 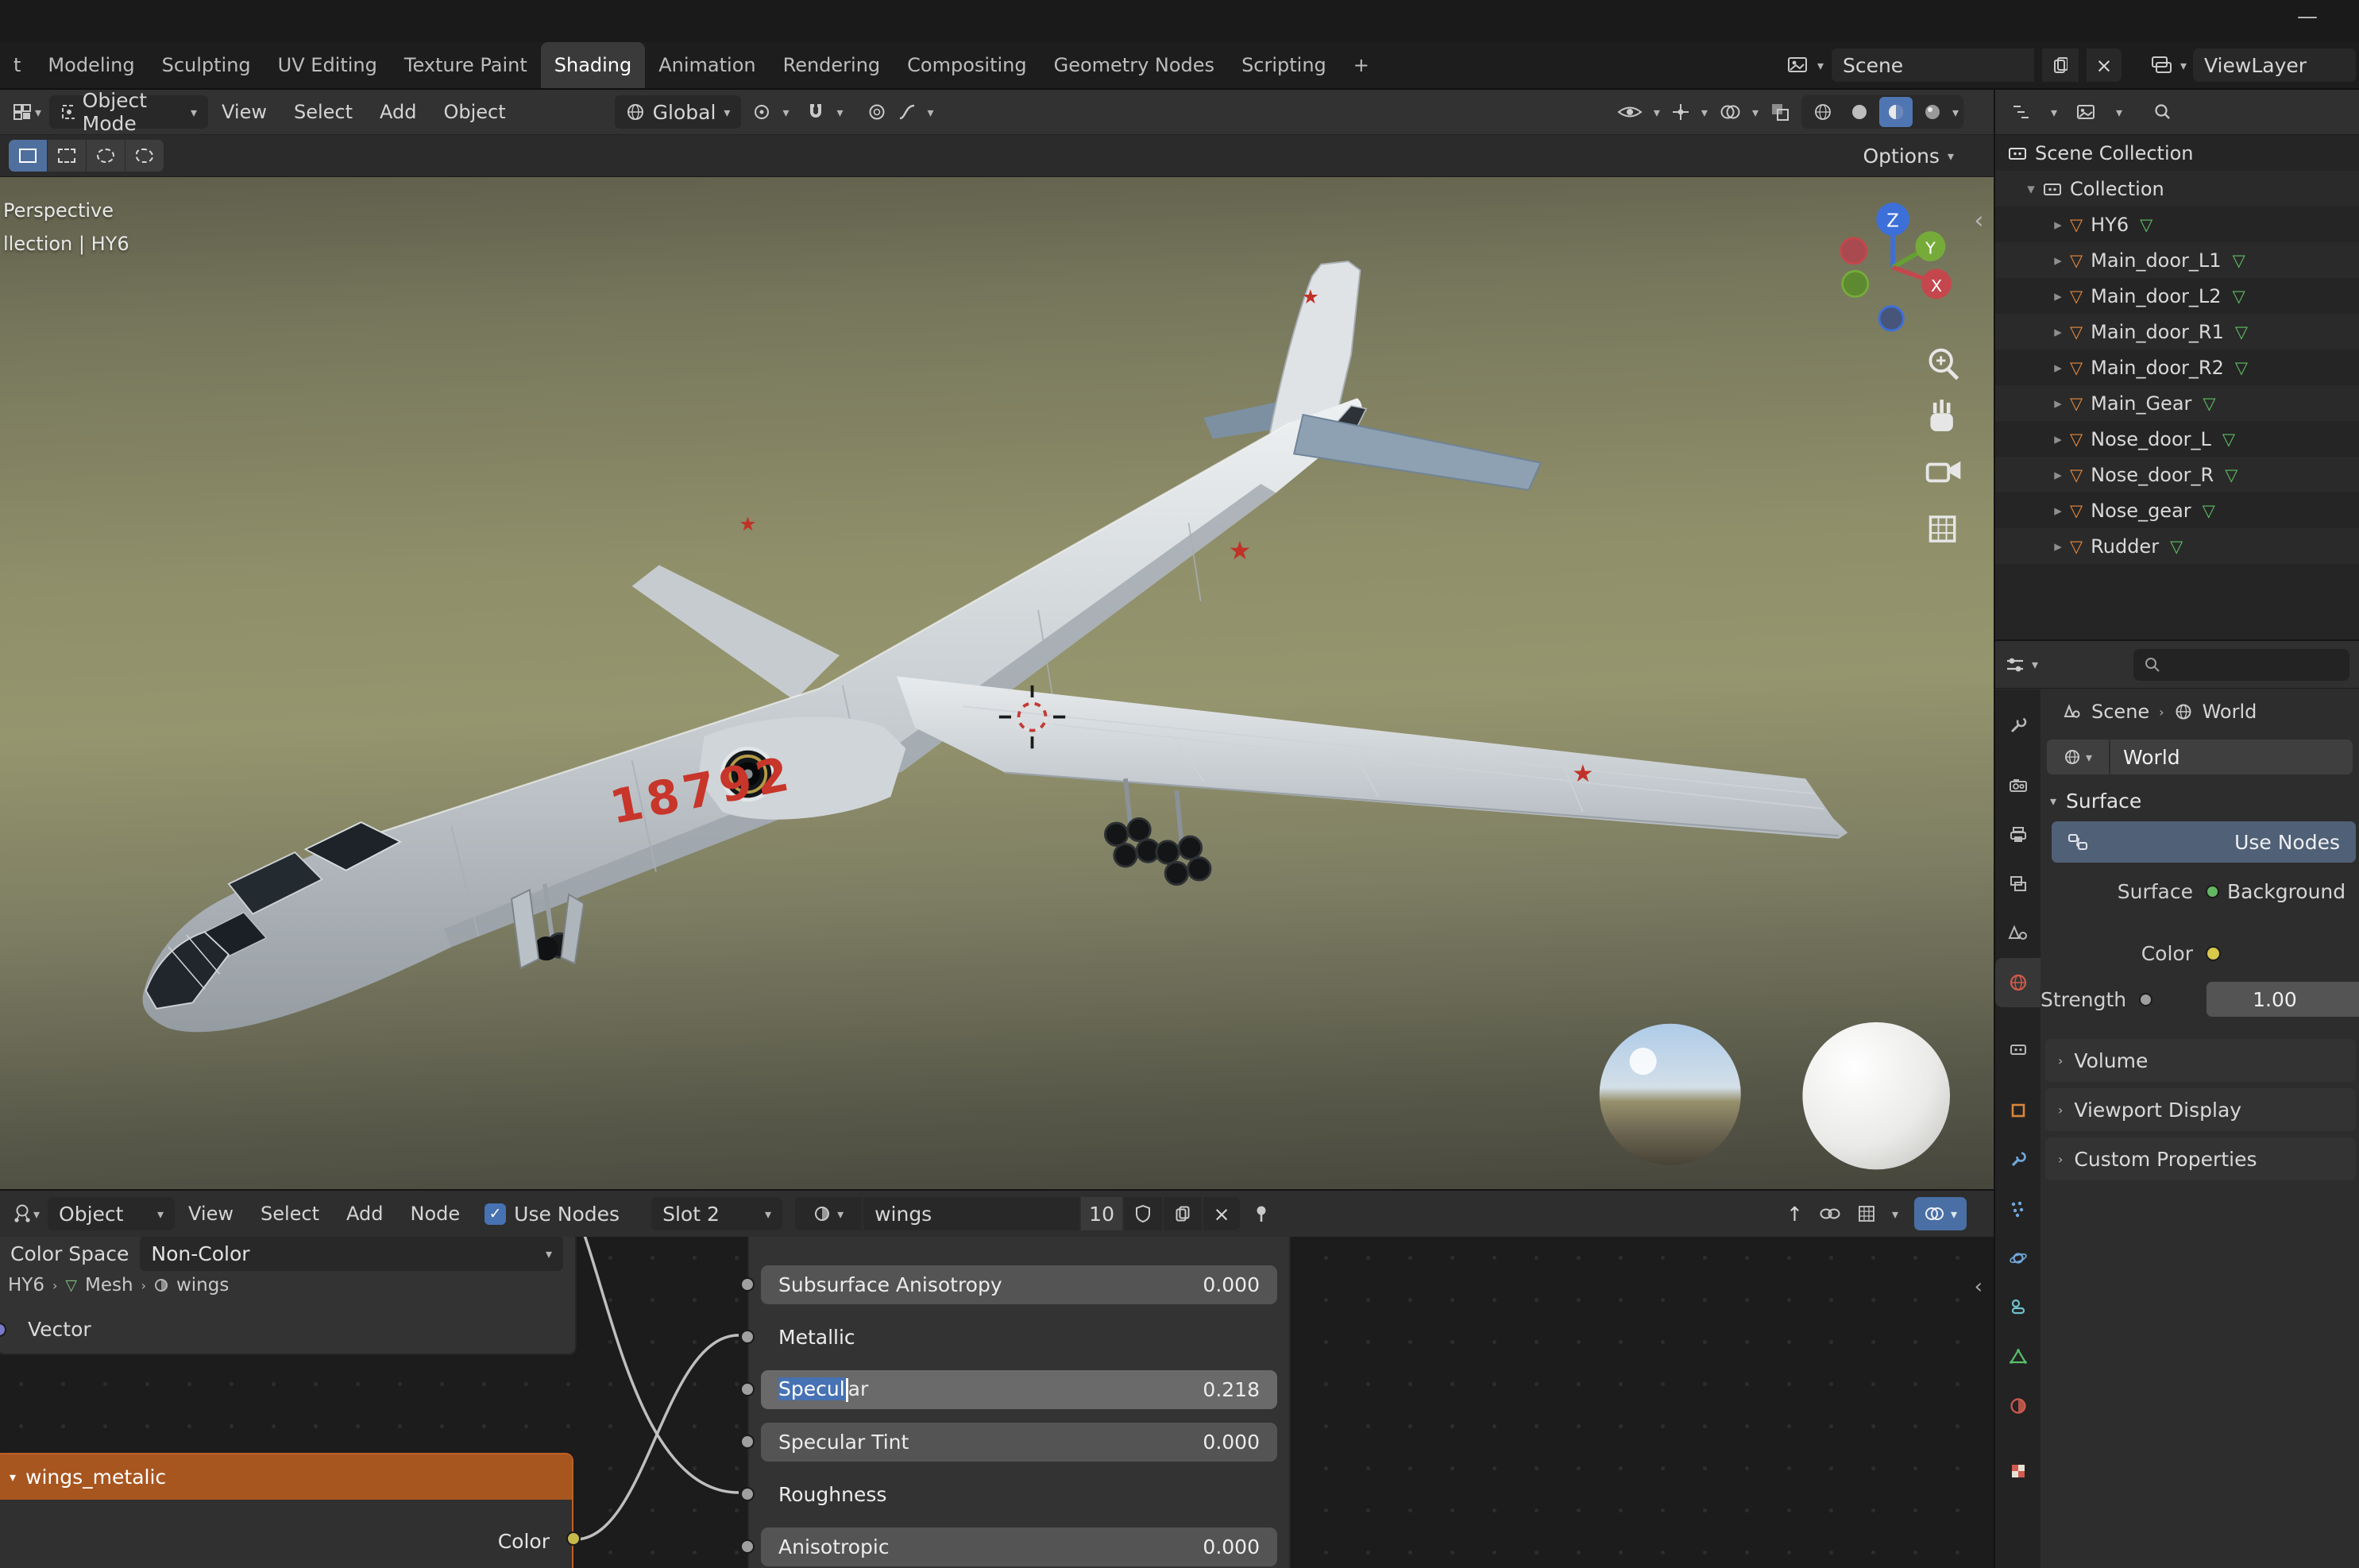 What do you see at coordinates (2086, 112) in the screenshot?
I see `display-mode-icon` at bounding box center [2086, 112].